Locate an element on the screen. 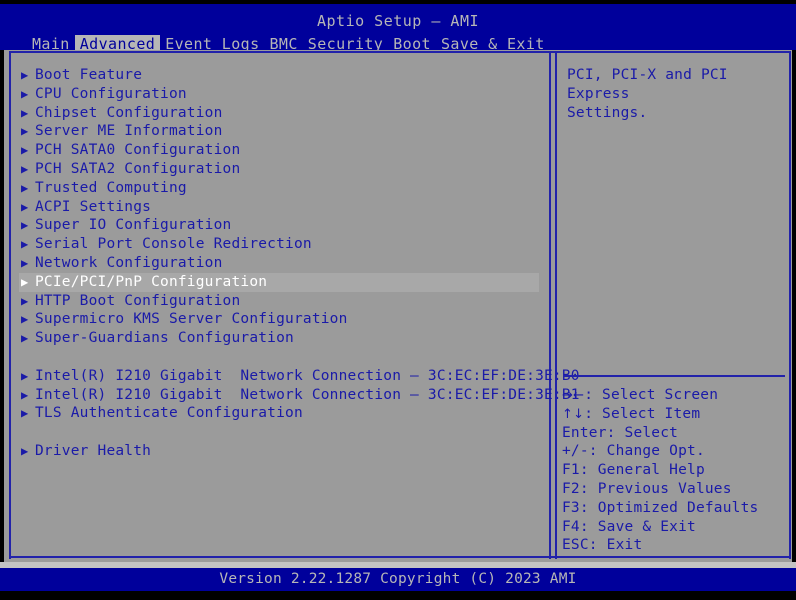 The width and height of the screenshot is (796, 600). menu-item-label: Super-Guardians Configuration is located at coordinates (164, 338).